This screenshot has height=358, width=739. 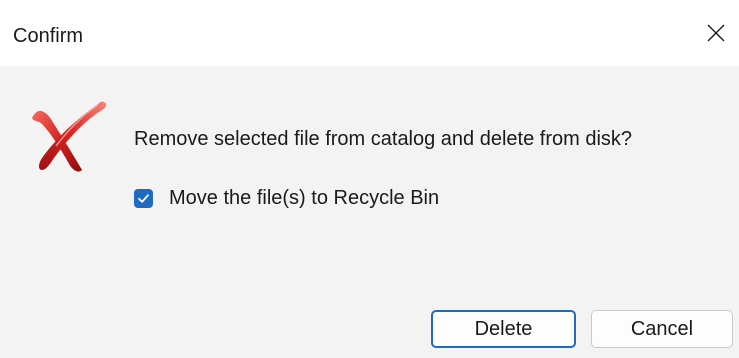 I want to click on recycle-bin-label: Move the file(s) to Recycle Bin, so click(x=304, y=198).